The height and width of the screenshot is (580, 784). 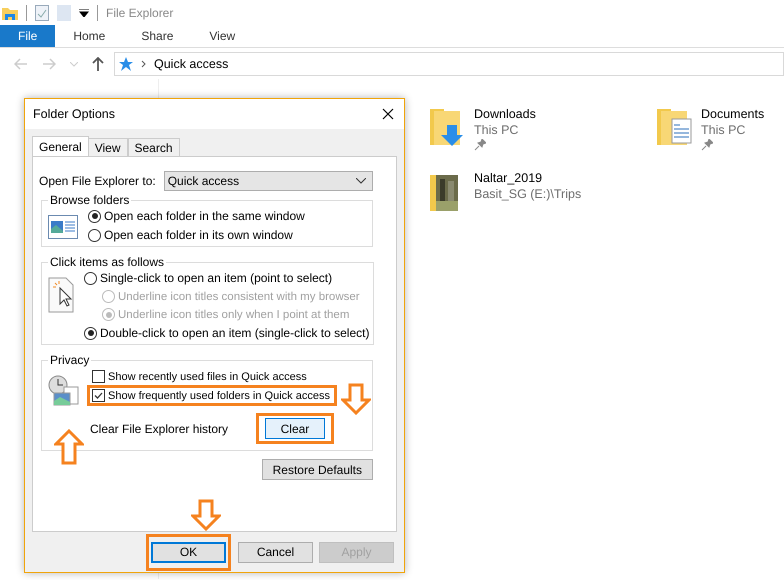 I want to click on dropdown-icon, so click(x=84, y=12).